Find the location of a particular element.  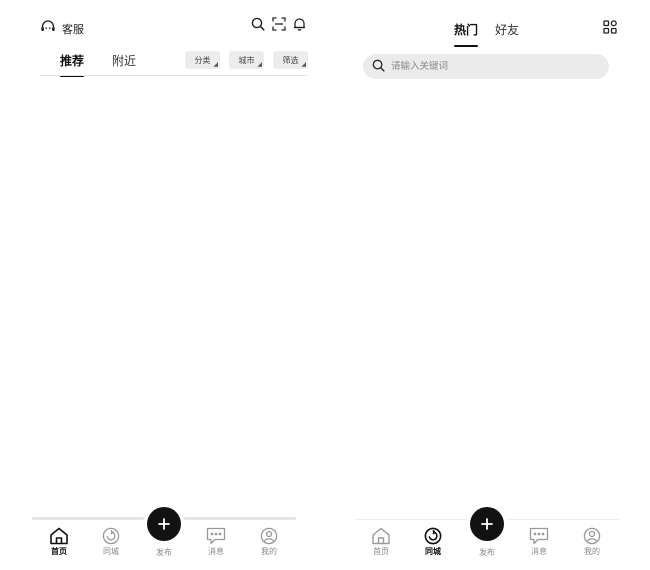

tab-hot: 热门 is located at coordinates (466, 34).